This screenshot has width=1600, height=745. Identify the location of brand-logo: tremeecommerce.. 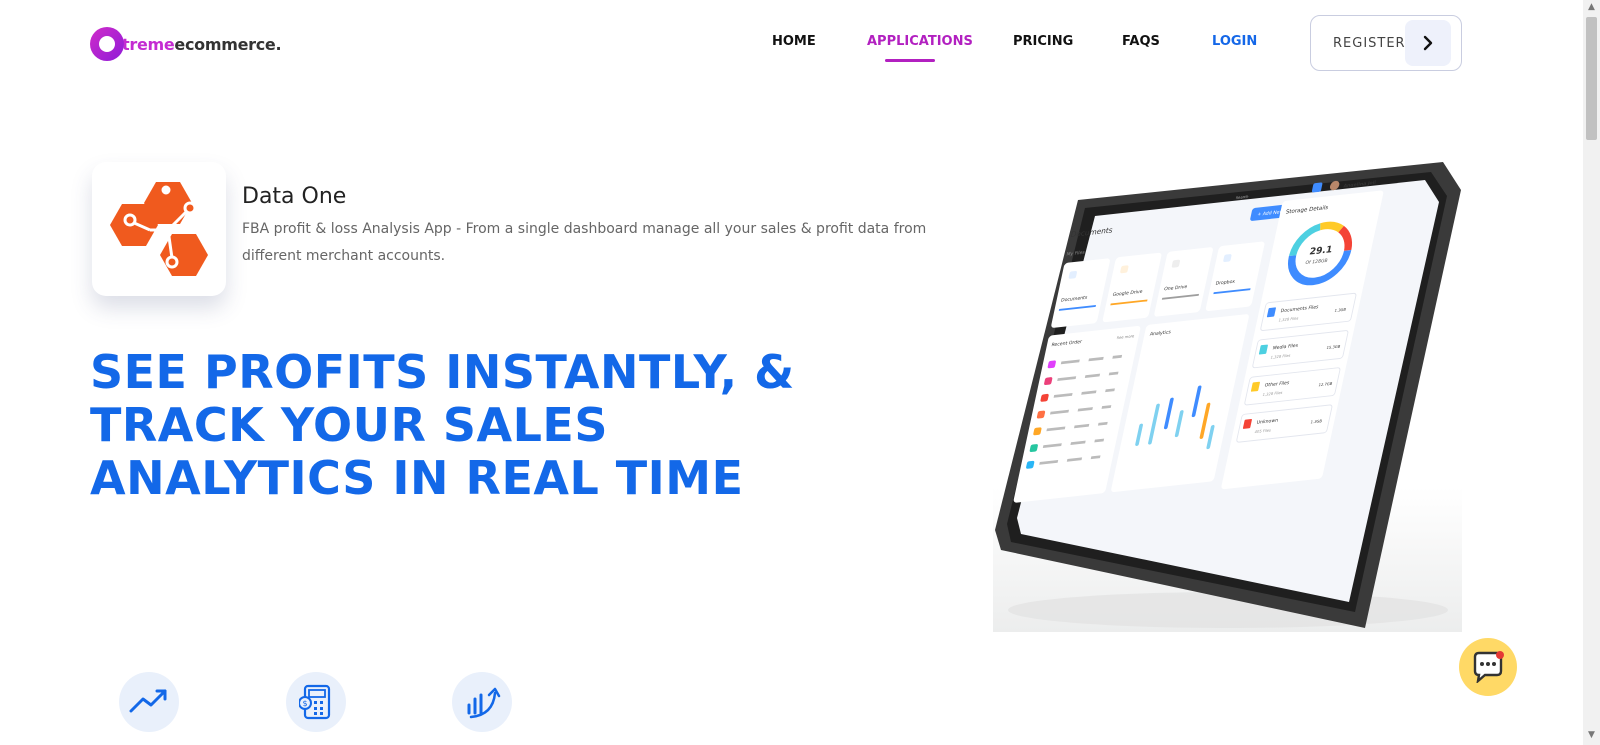
(186, 44).